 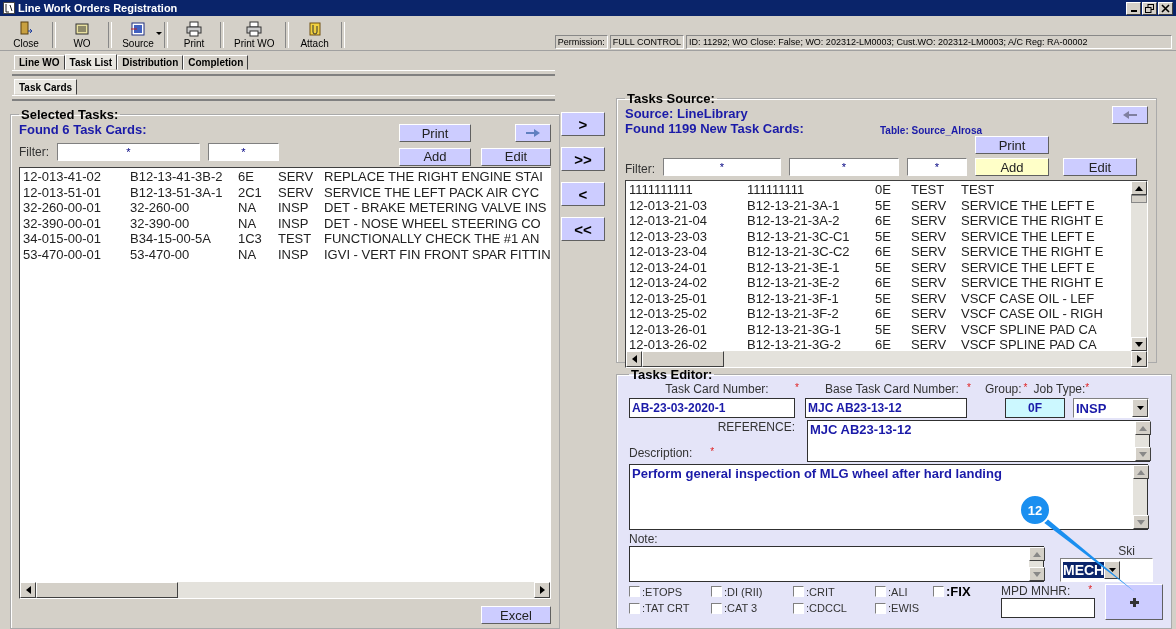 What do you see at coordinates (250, 239) in the screenshot?
I see `list-cell-text: 1C3` at bounding box center [250, 239].